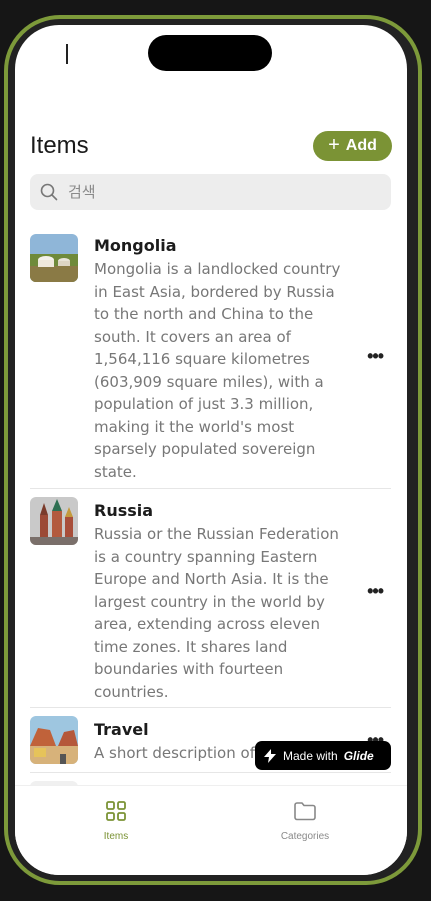 The image size is (431, 901). I want to click on badge-brand: Glide, so click(358, 755).